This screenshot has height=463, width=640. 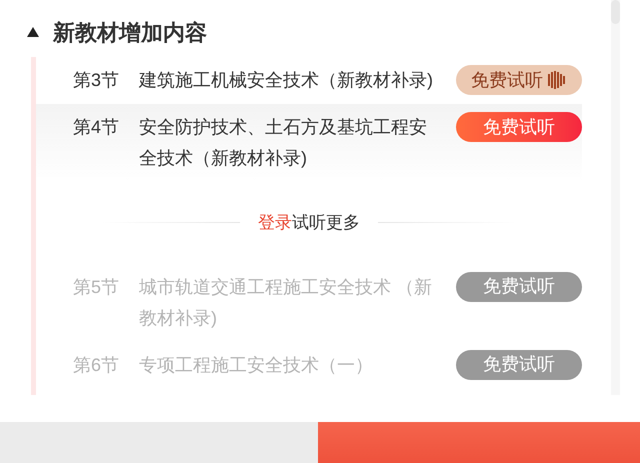 What do you see at coordinates (557, 80) in the screenshot?
I see `sound-wave-icon` at bounding box center [557, 80].